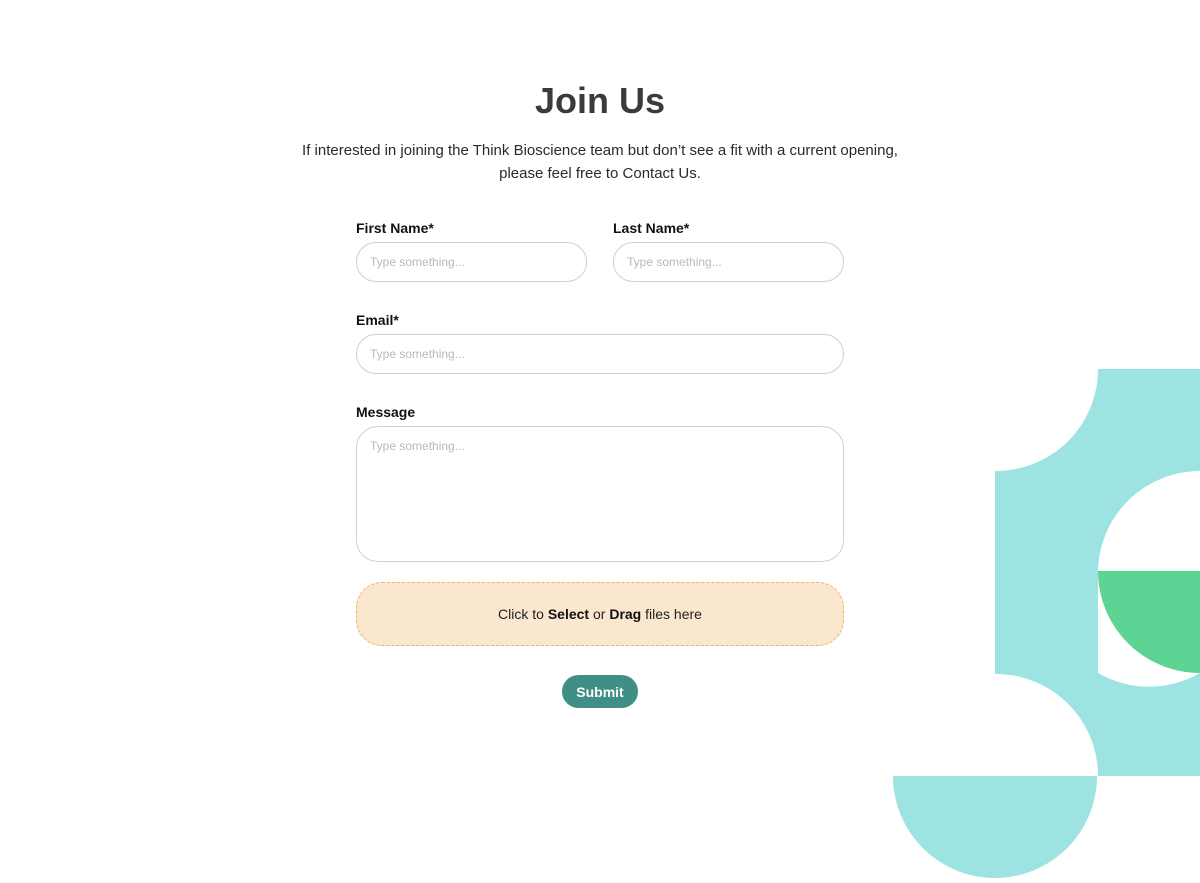 The height and width of the screenshot is (883, 1200). What do you see at coordinates (651, 228) in the screenshot?
I see `last-name-label: Last Name*` at bounding box center [651, 228].